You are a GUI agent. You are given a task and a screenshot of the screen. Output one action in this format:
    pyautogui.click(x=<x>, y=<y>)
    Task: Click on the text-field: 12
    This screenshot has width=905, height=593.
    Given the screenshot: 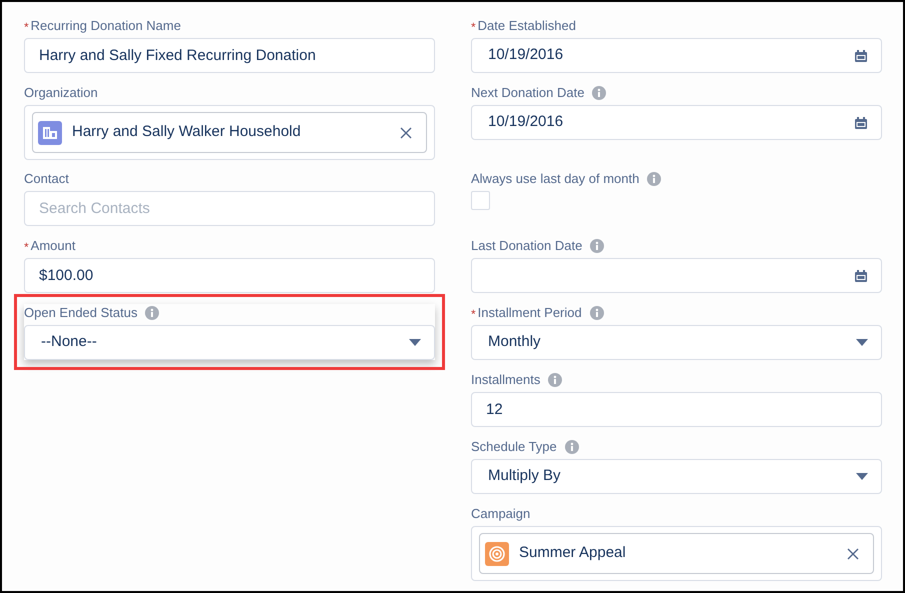 What is the action you would take?
    pyautogui.click(x=676, y=409)
    